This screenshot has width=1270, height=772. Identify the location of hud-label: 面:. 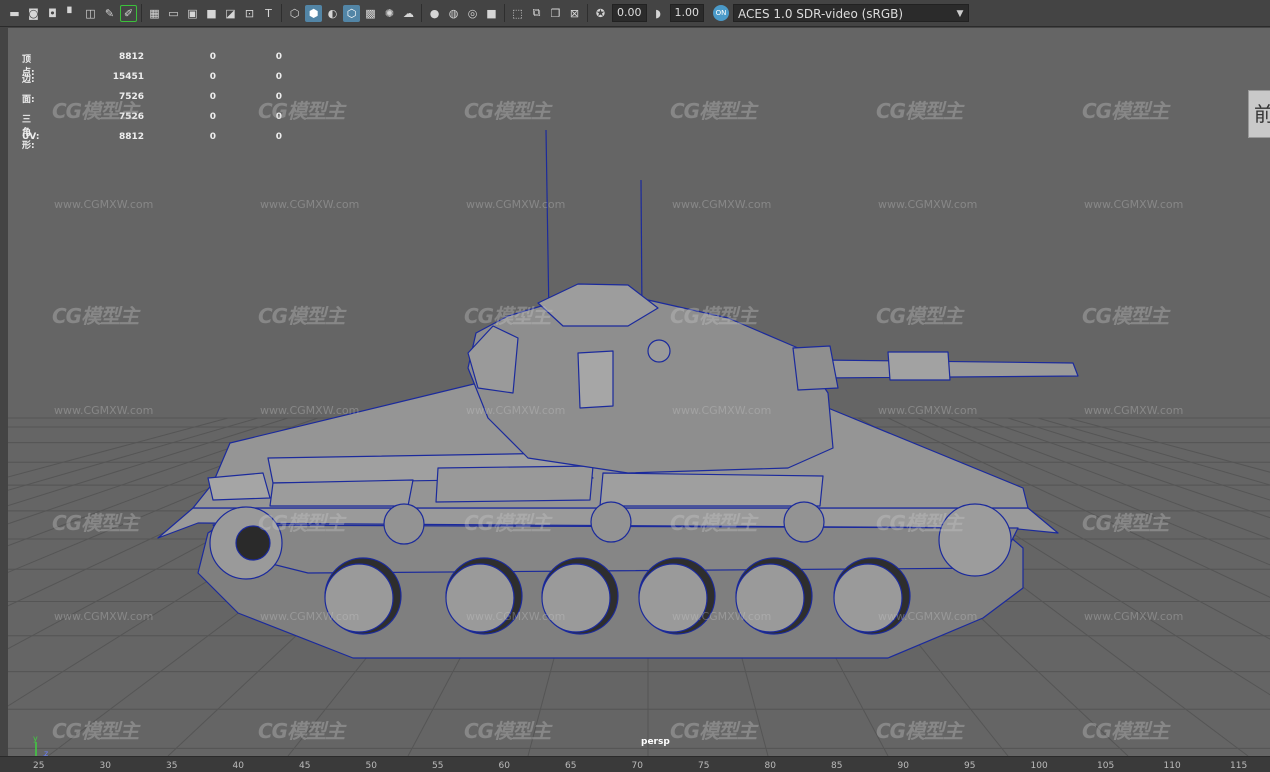
(28, 100).